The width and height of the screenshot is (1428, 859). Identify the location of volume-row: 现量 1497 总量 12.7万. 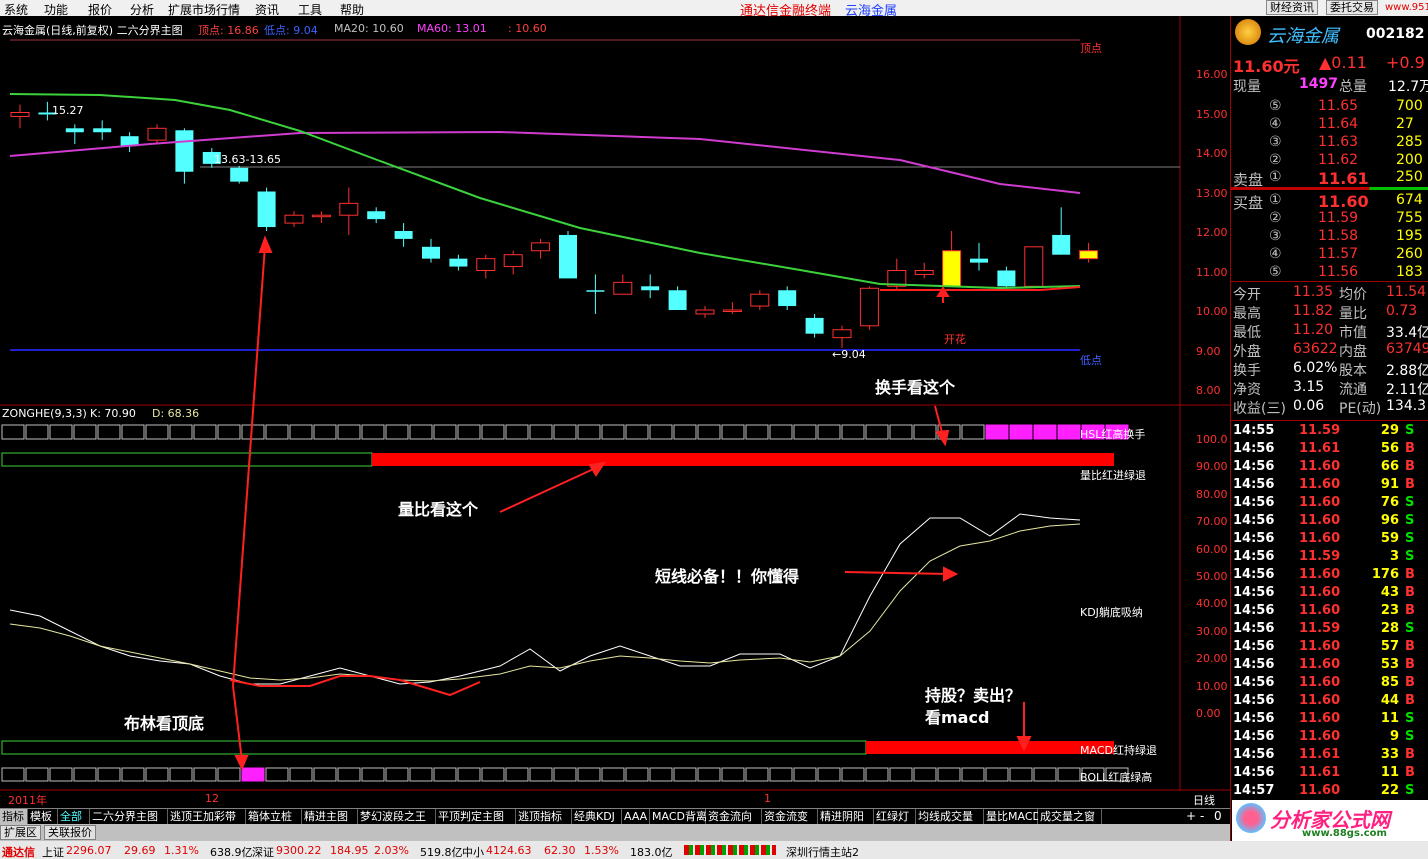
(1329, 85).